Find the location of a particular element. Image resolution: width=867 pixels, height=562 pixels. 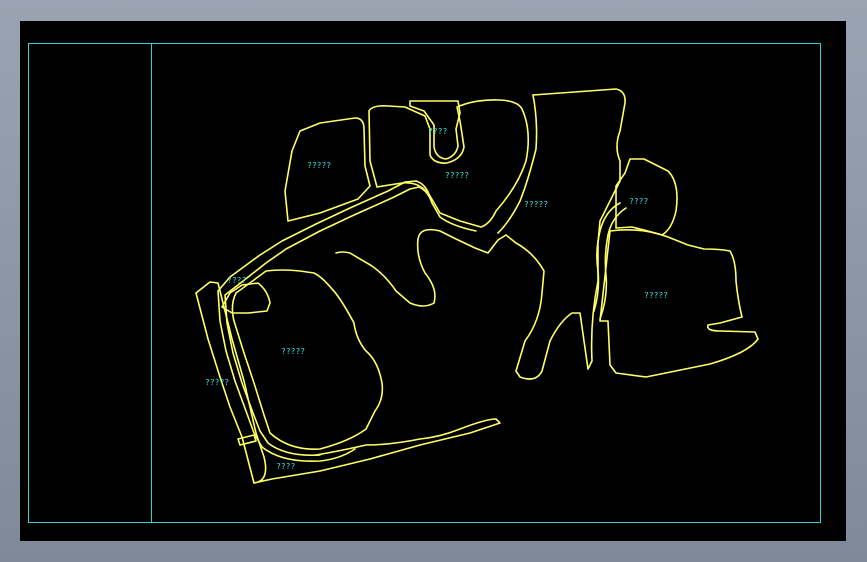

parcel-center-right-top-edge is located at coordinates (517, 164).